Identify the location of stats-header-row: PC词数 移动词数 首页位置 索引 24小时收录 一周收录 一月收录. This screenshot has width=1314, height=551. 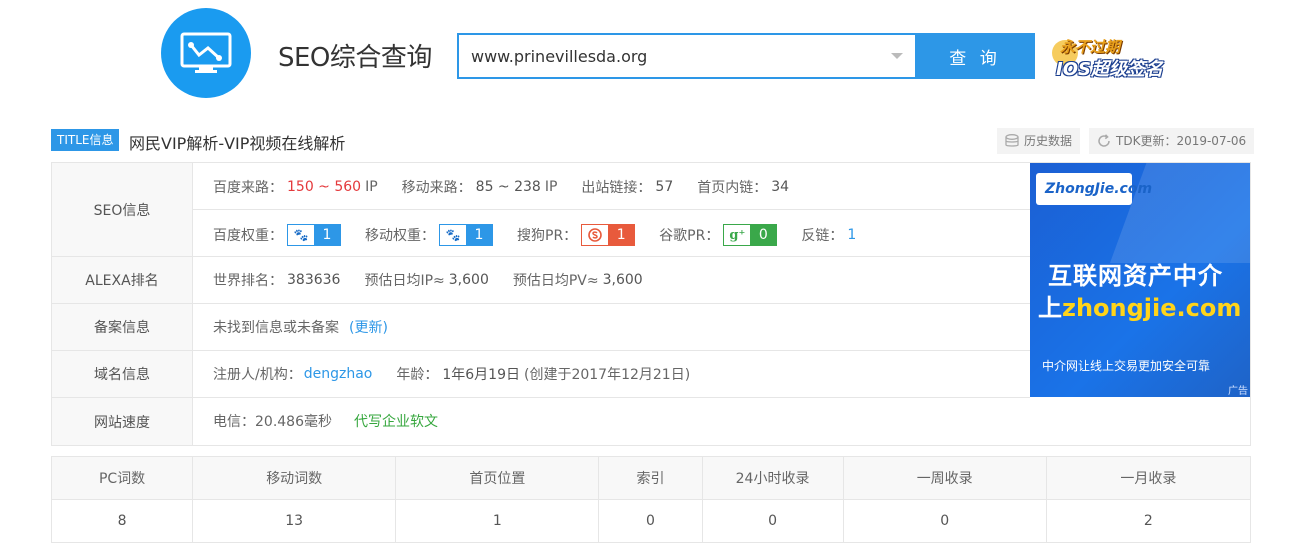
(651, 478).